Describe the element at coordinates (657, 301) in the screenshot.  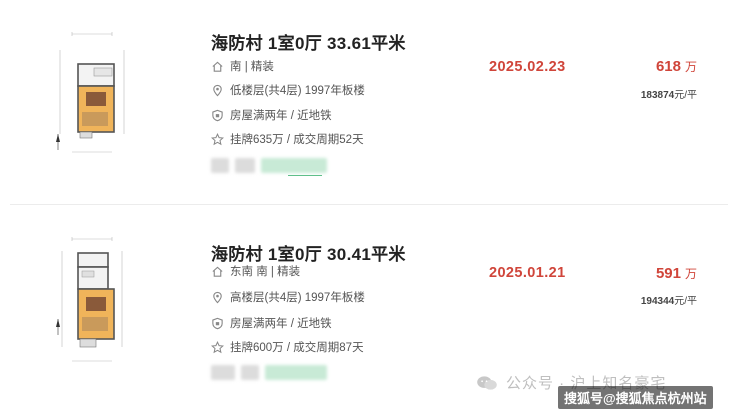
I see `unit-price-value: 194344` at that location.